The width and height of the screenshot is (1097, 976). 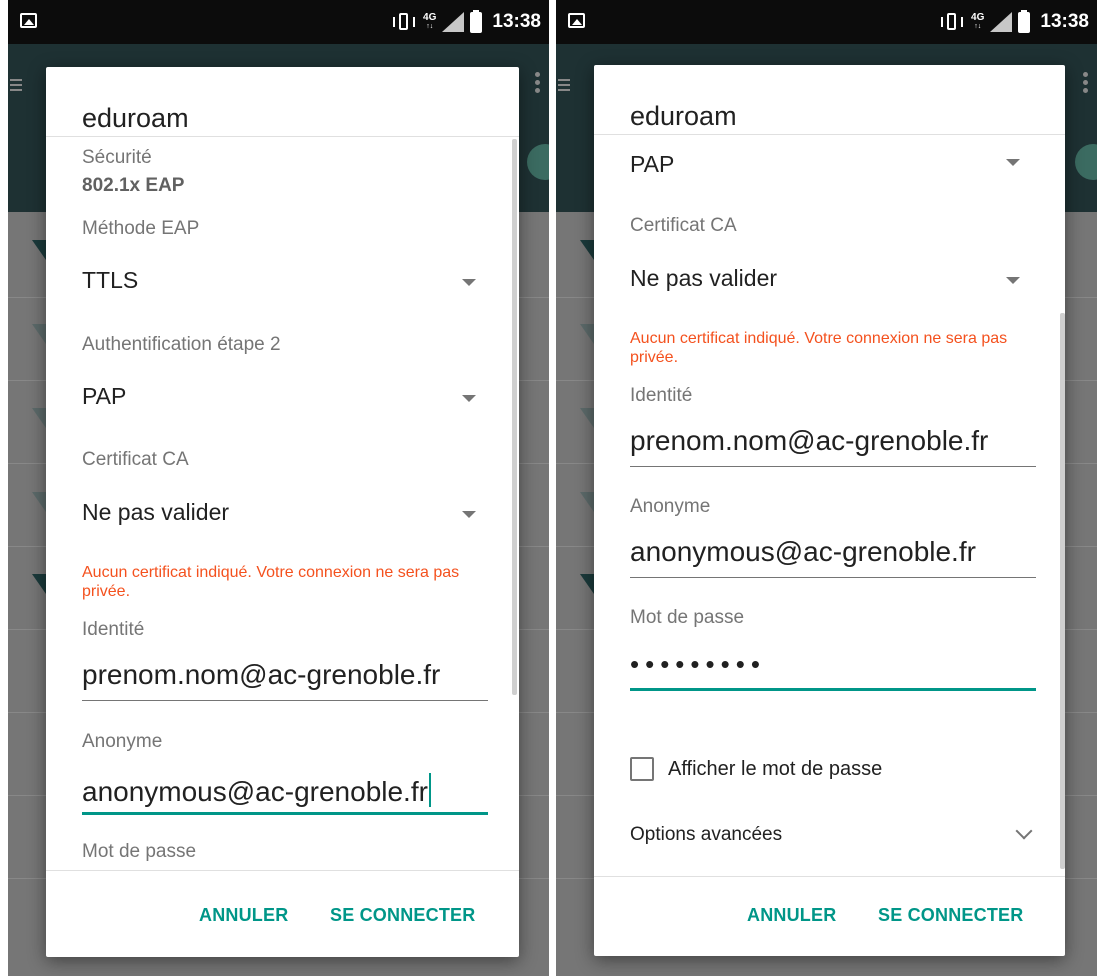 I want to click on advanced-options-row: Options avancées, so click(x=833, y=837).